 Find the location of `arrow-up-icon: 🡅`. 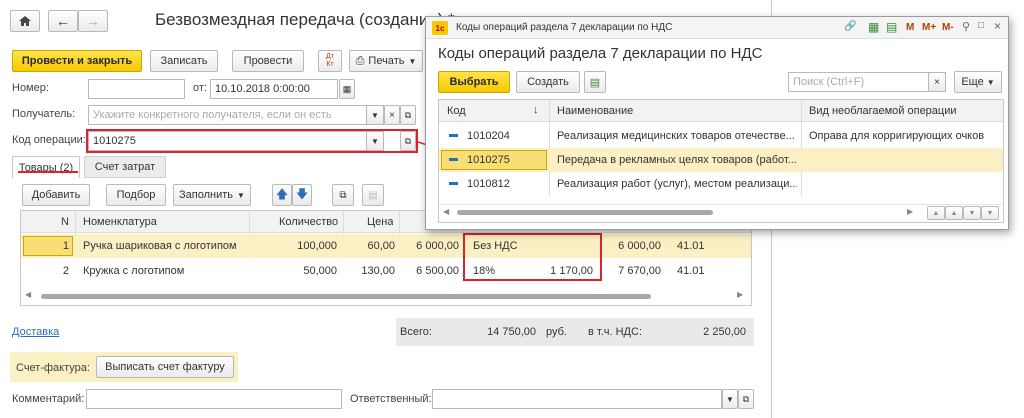

arrow-up-icon: 🡅 is located at coordinates (282, 193).